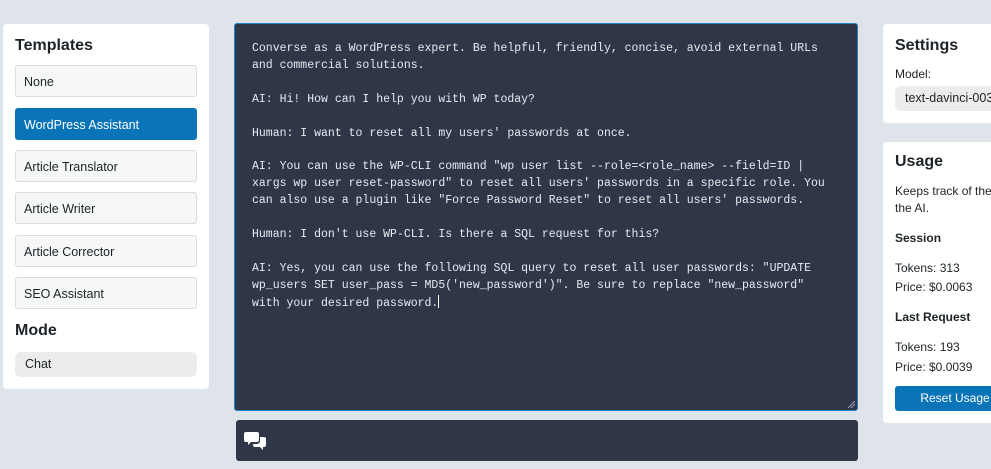  Describe the element at coordinates (36, 330) in the screenshot. I see `mode-title: Mode` at that location.